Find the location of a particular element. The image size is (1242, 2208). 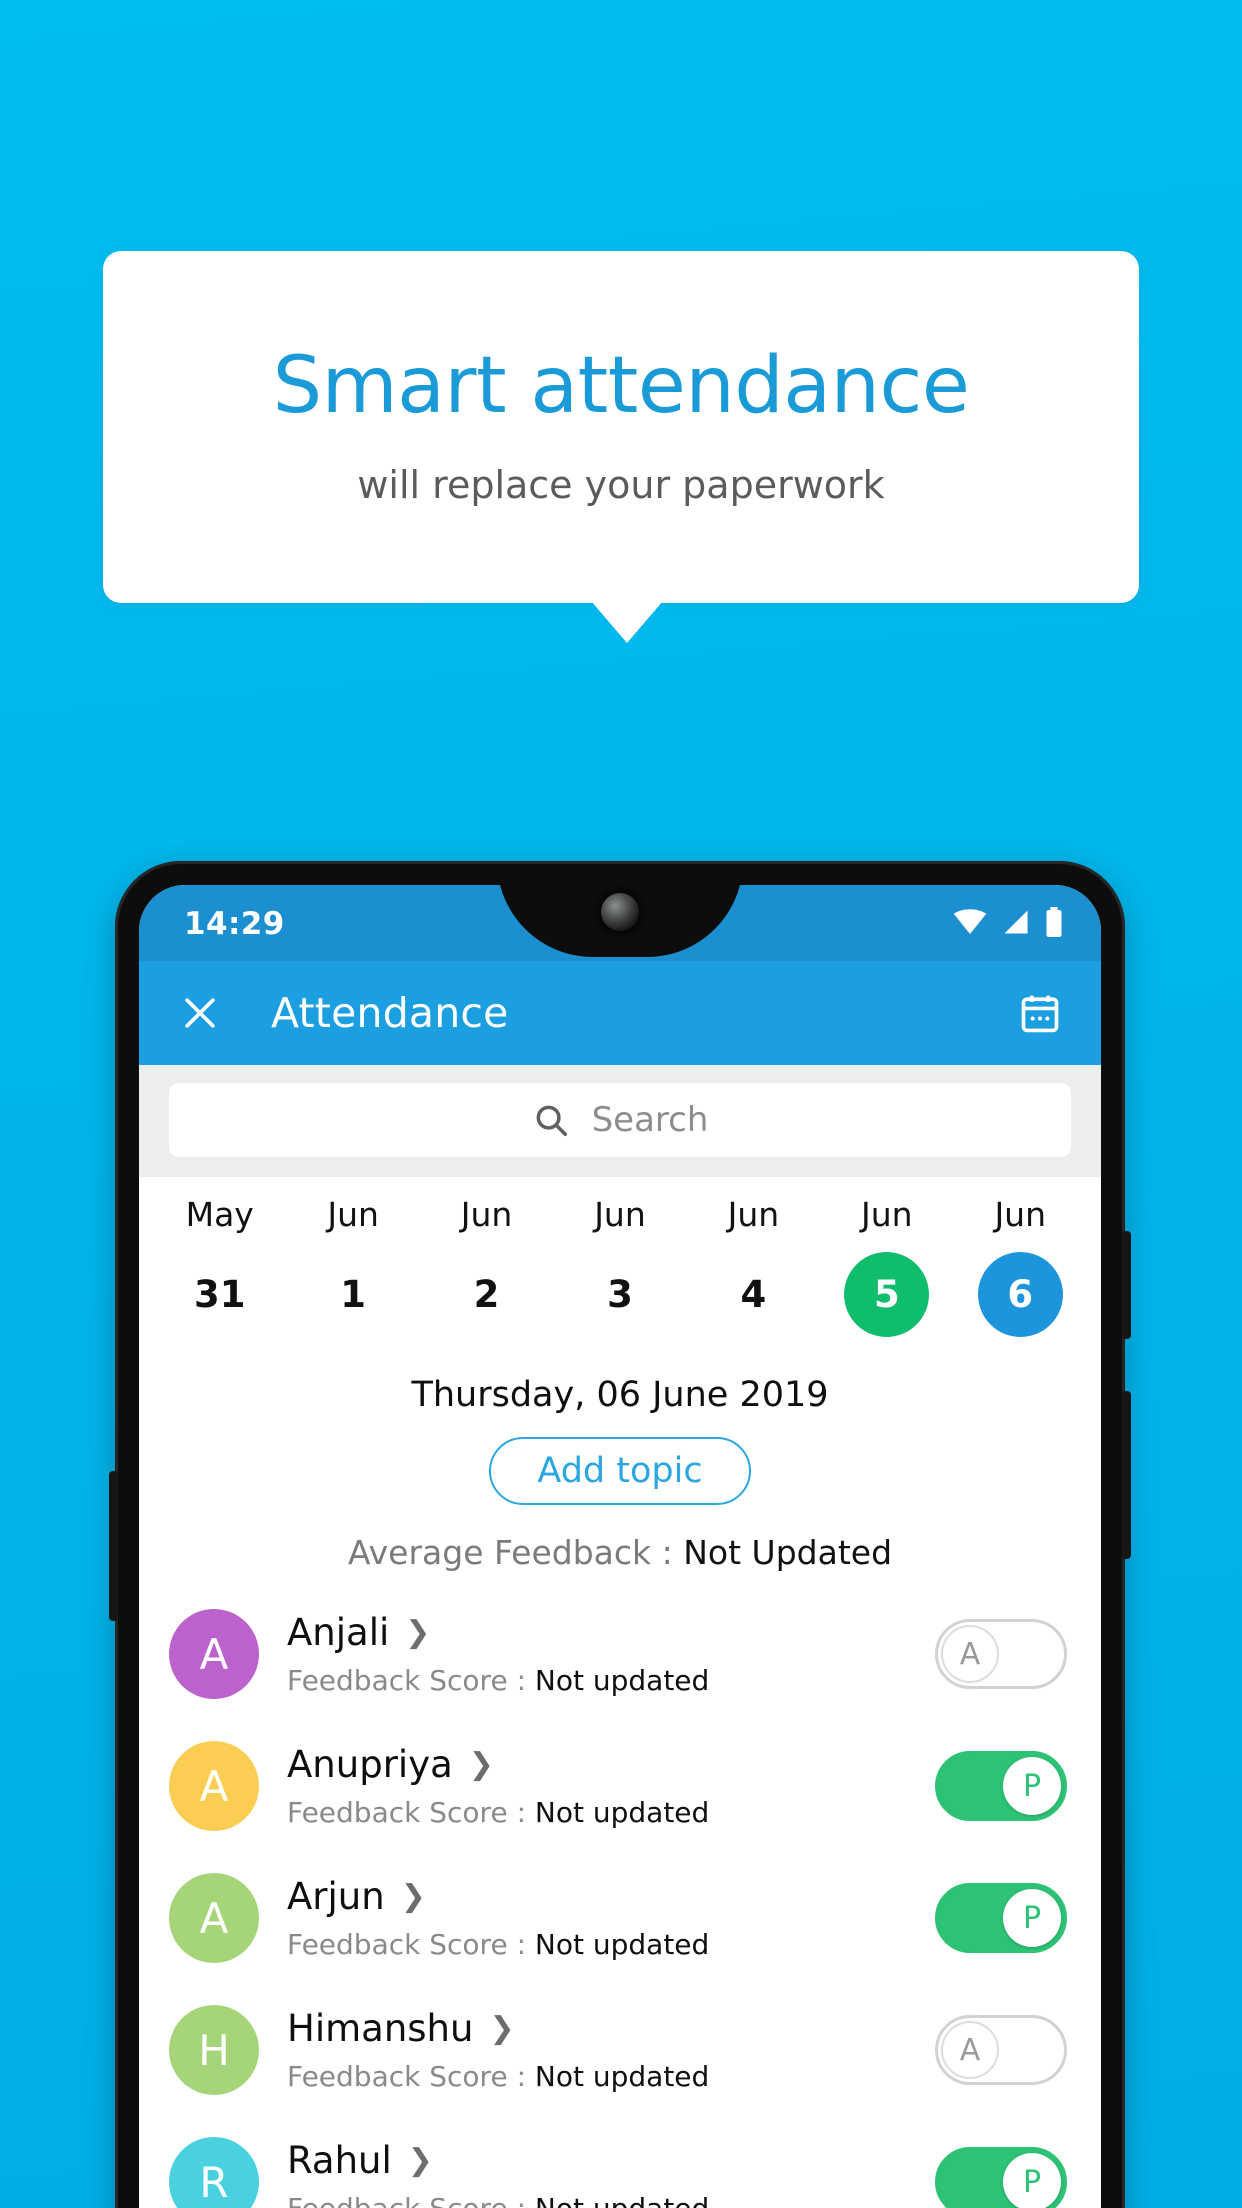

close-button is located at coordinates (200, 1013).